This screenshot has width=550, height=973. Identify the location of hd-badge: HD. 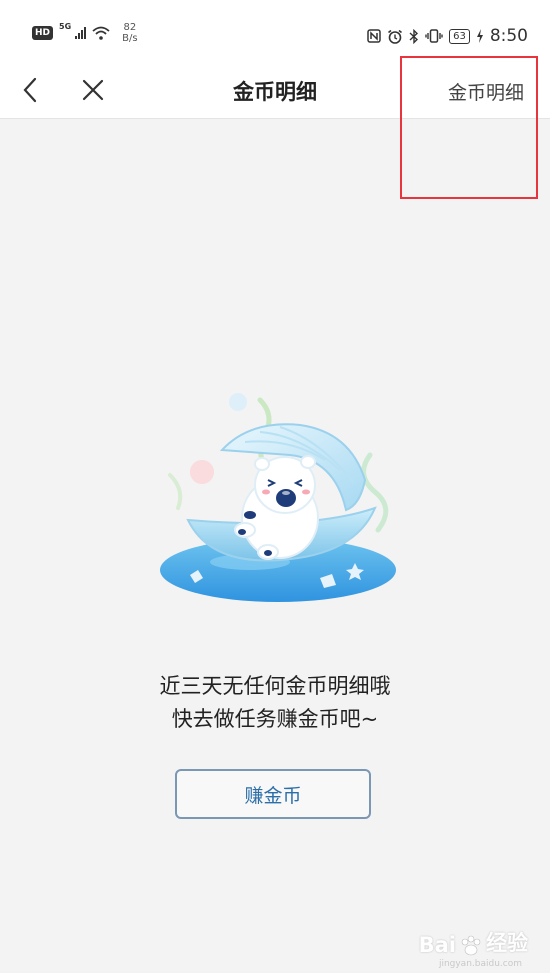
(43, 33).